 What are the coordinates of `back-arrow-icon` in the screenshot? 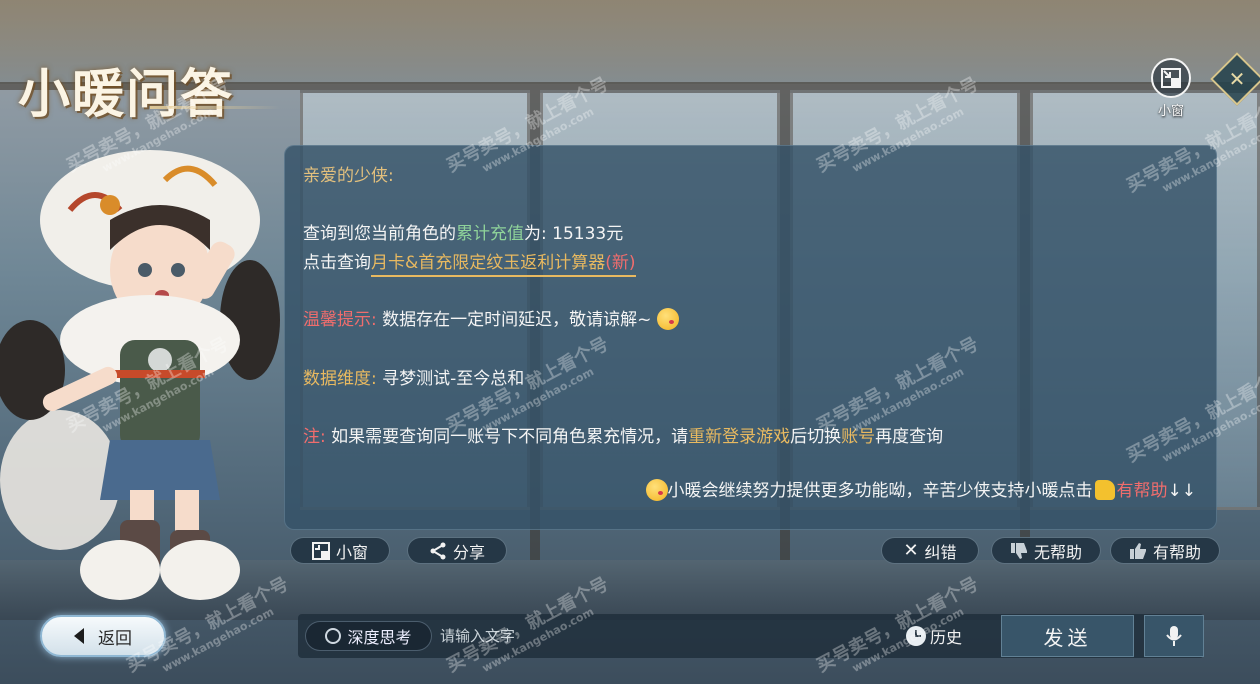 It's located at (79, 636).